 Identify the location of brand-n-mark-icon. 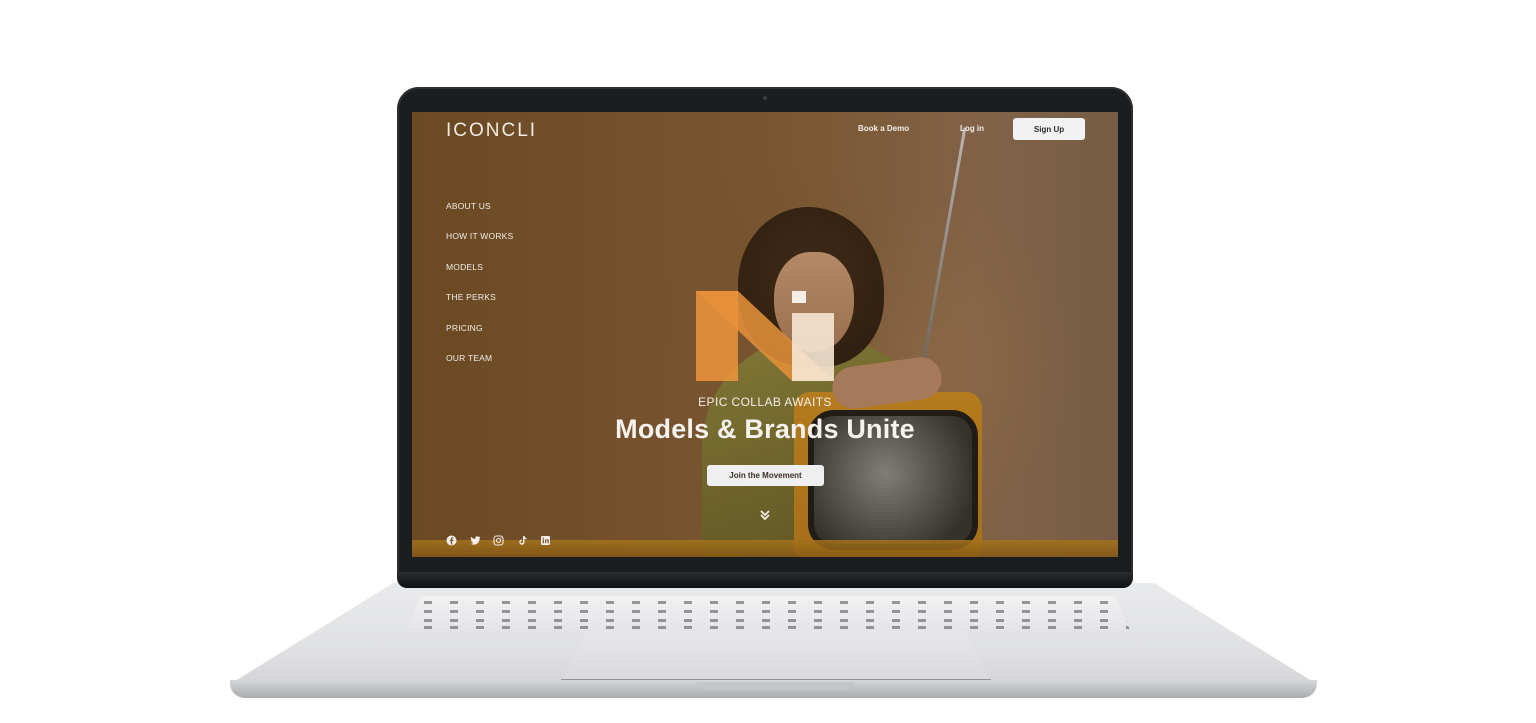
(765, 336).